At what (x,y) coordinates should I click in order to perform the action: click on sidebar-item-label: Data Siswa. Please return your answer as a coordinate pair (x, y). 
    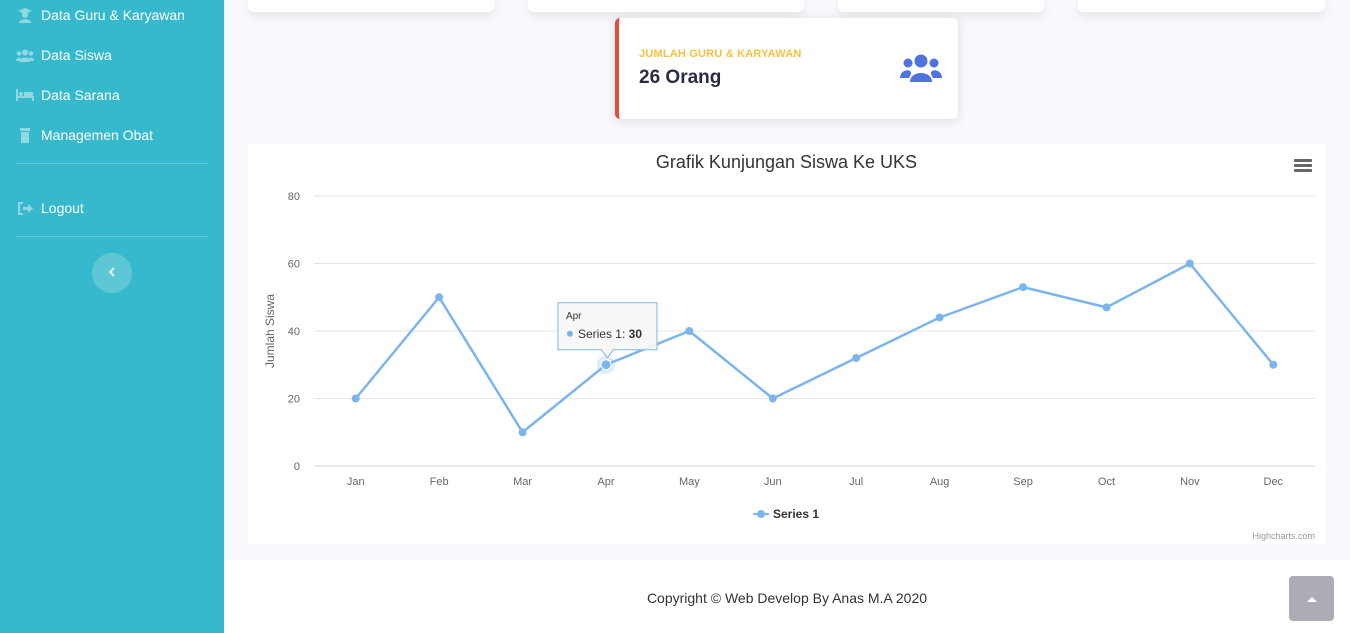
    Looking at the image, I should click on (76, 55).